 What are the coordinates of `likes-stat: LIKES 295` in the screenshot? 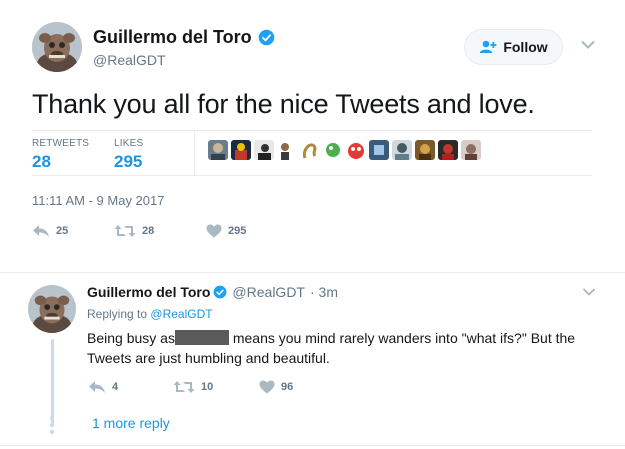 It's located at (128, 155).